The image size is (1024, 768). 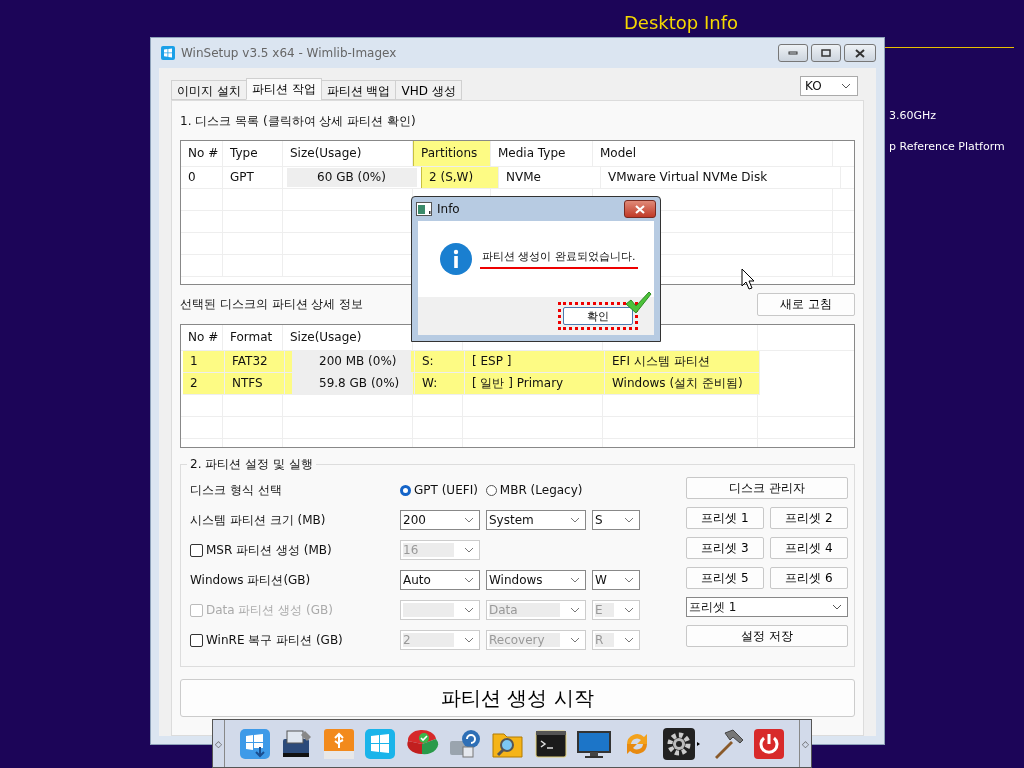 What do you see at coordinates (542, 153) in the screenshot?
I see `column-header: Media Type` at bounding box center [542, 153].